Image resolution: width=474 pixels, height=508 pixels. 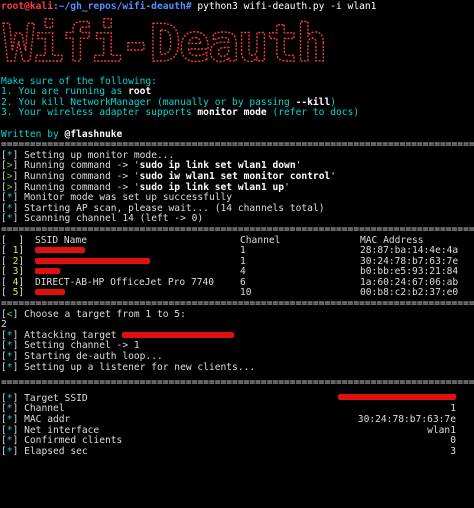 What do you see at coordinates (62, 134) in the screenshot?
I see `author-line: Written by @flashnuke` at bounding box center [62, 134].